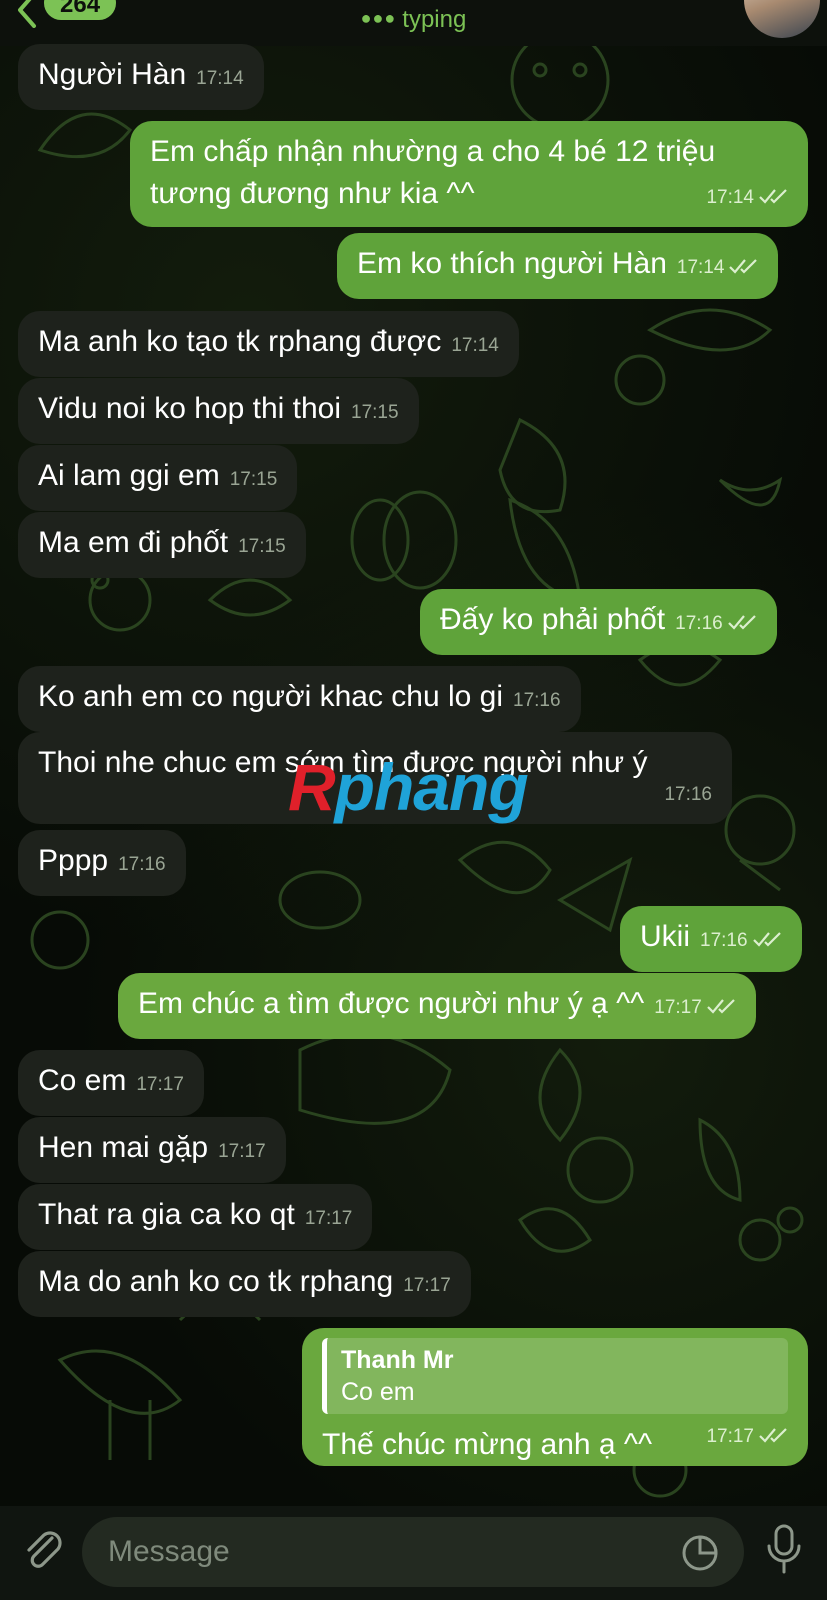 Image resolution: width=827 pixels, height=1600 pixels. Describe the element at coordinates (397, 1360) in the screenshot. I see `reply-author: Thanh Mr` at that location.